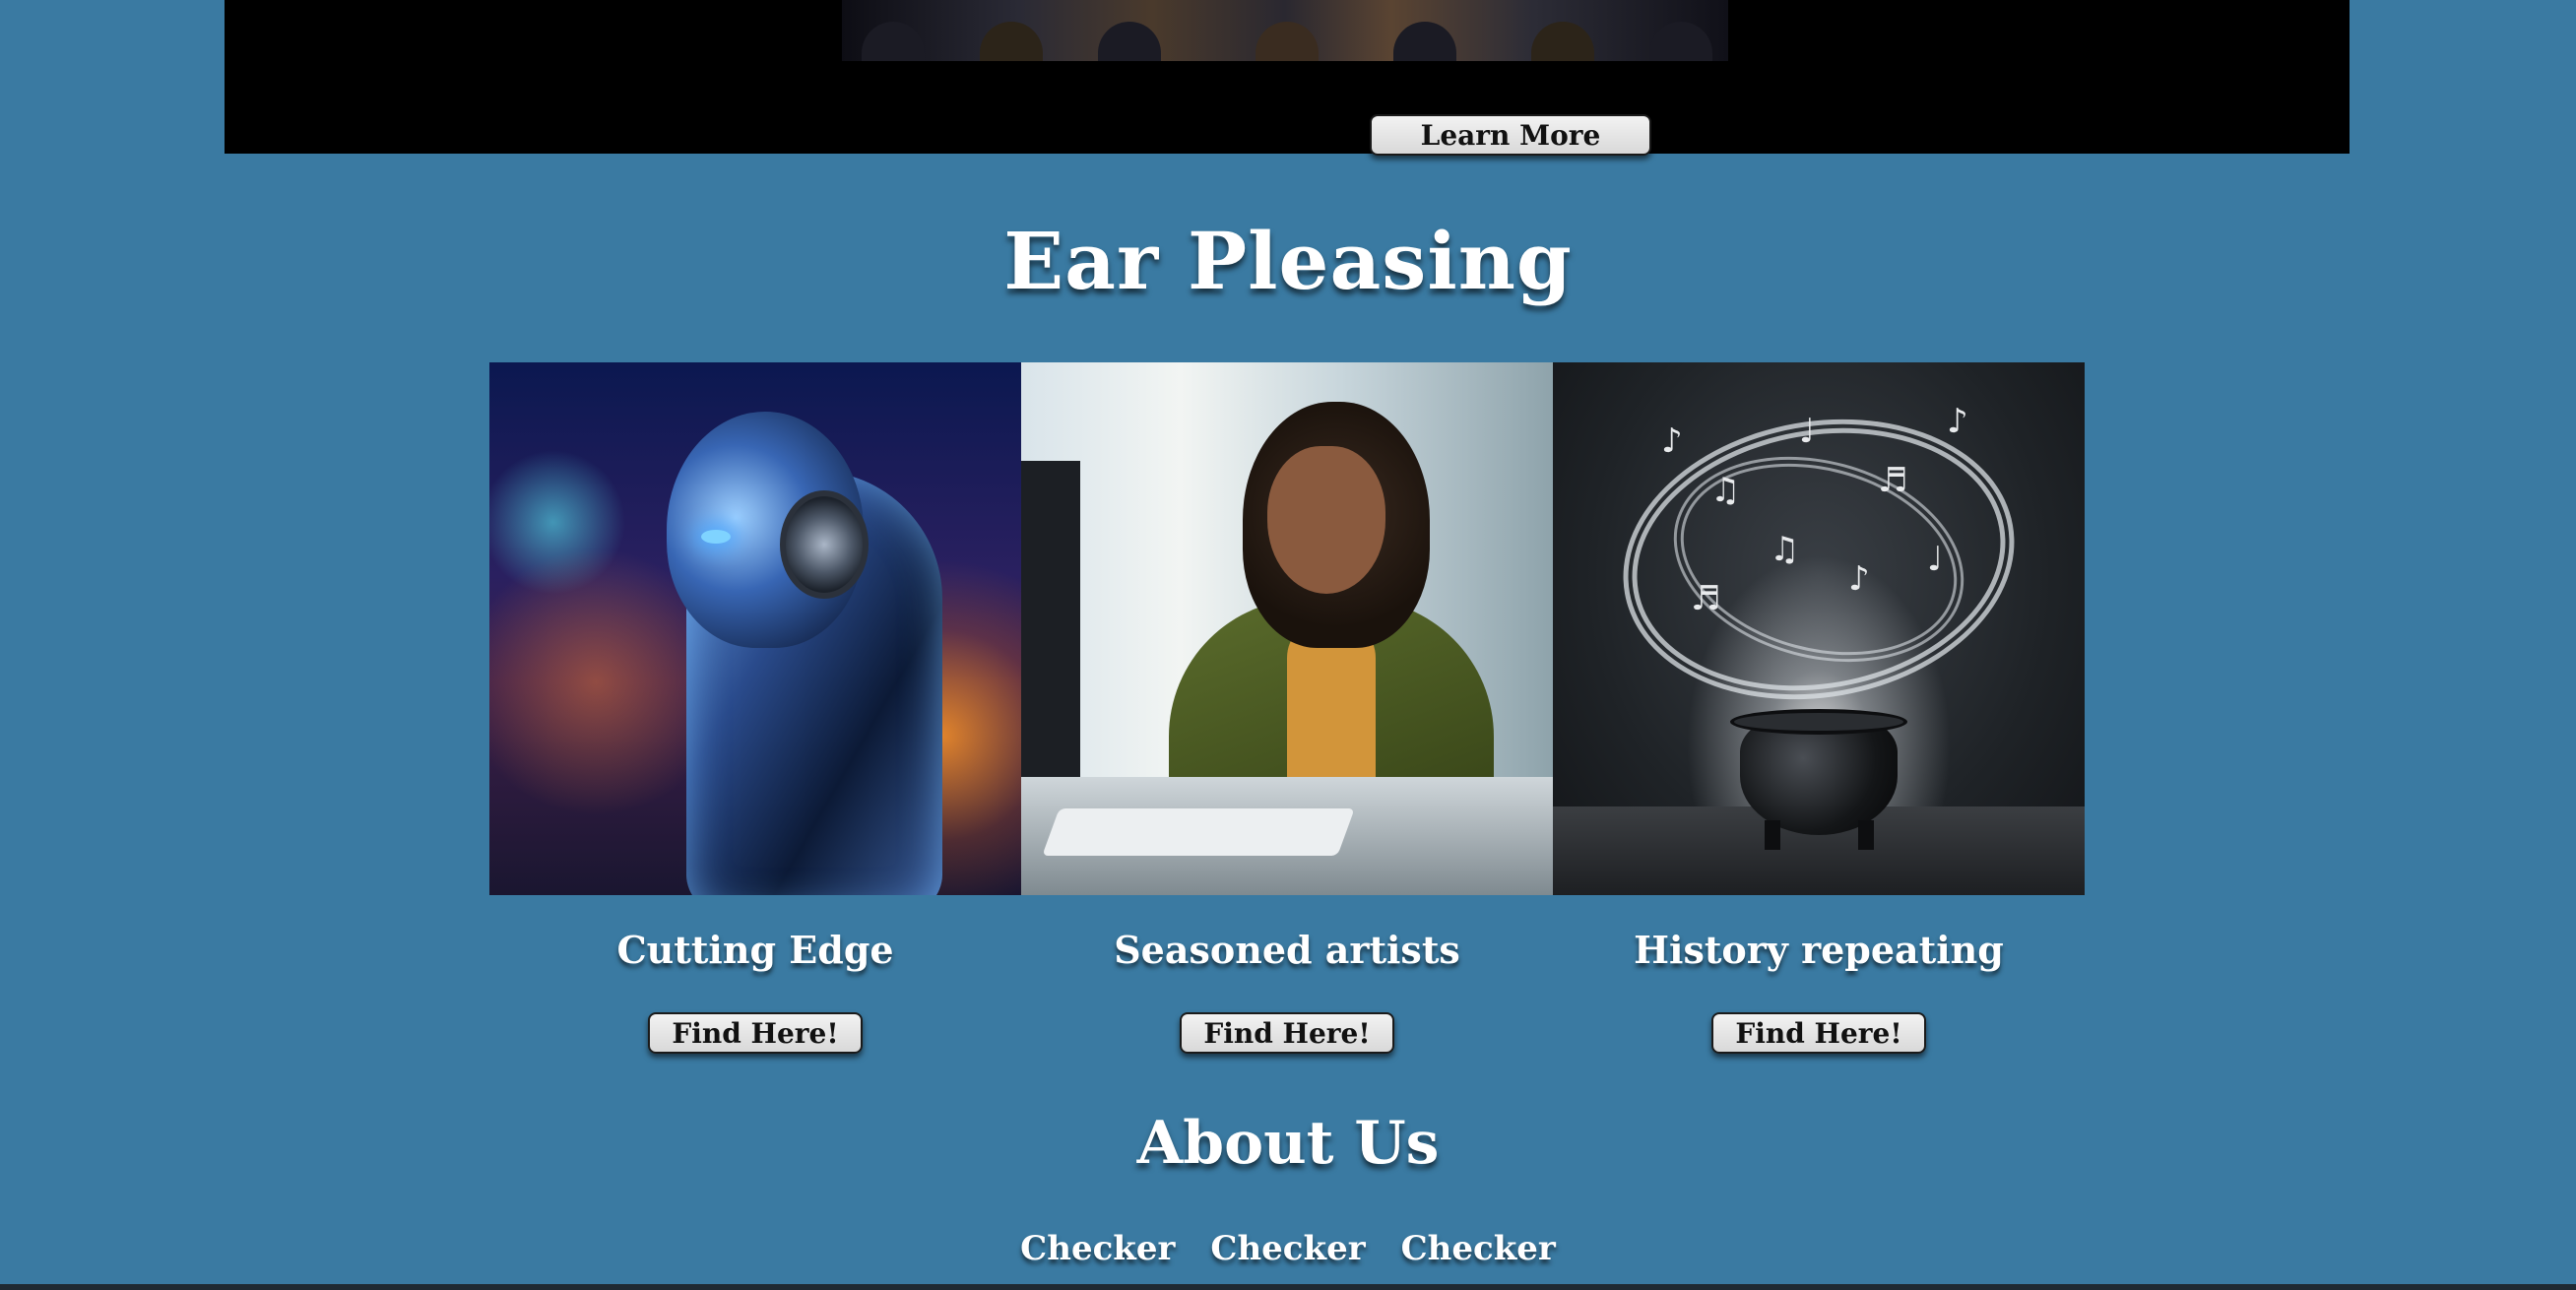  I want to click on find-here-button-1: Find Here!, so click(755, 1033).